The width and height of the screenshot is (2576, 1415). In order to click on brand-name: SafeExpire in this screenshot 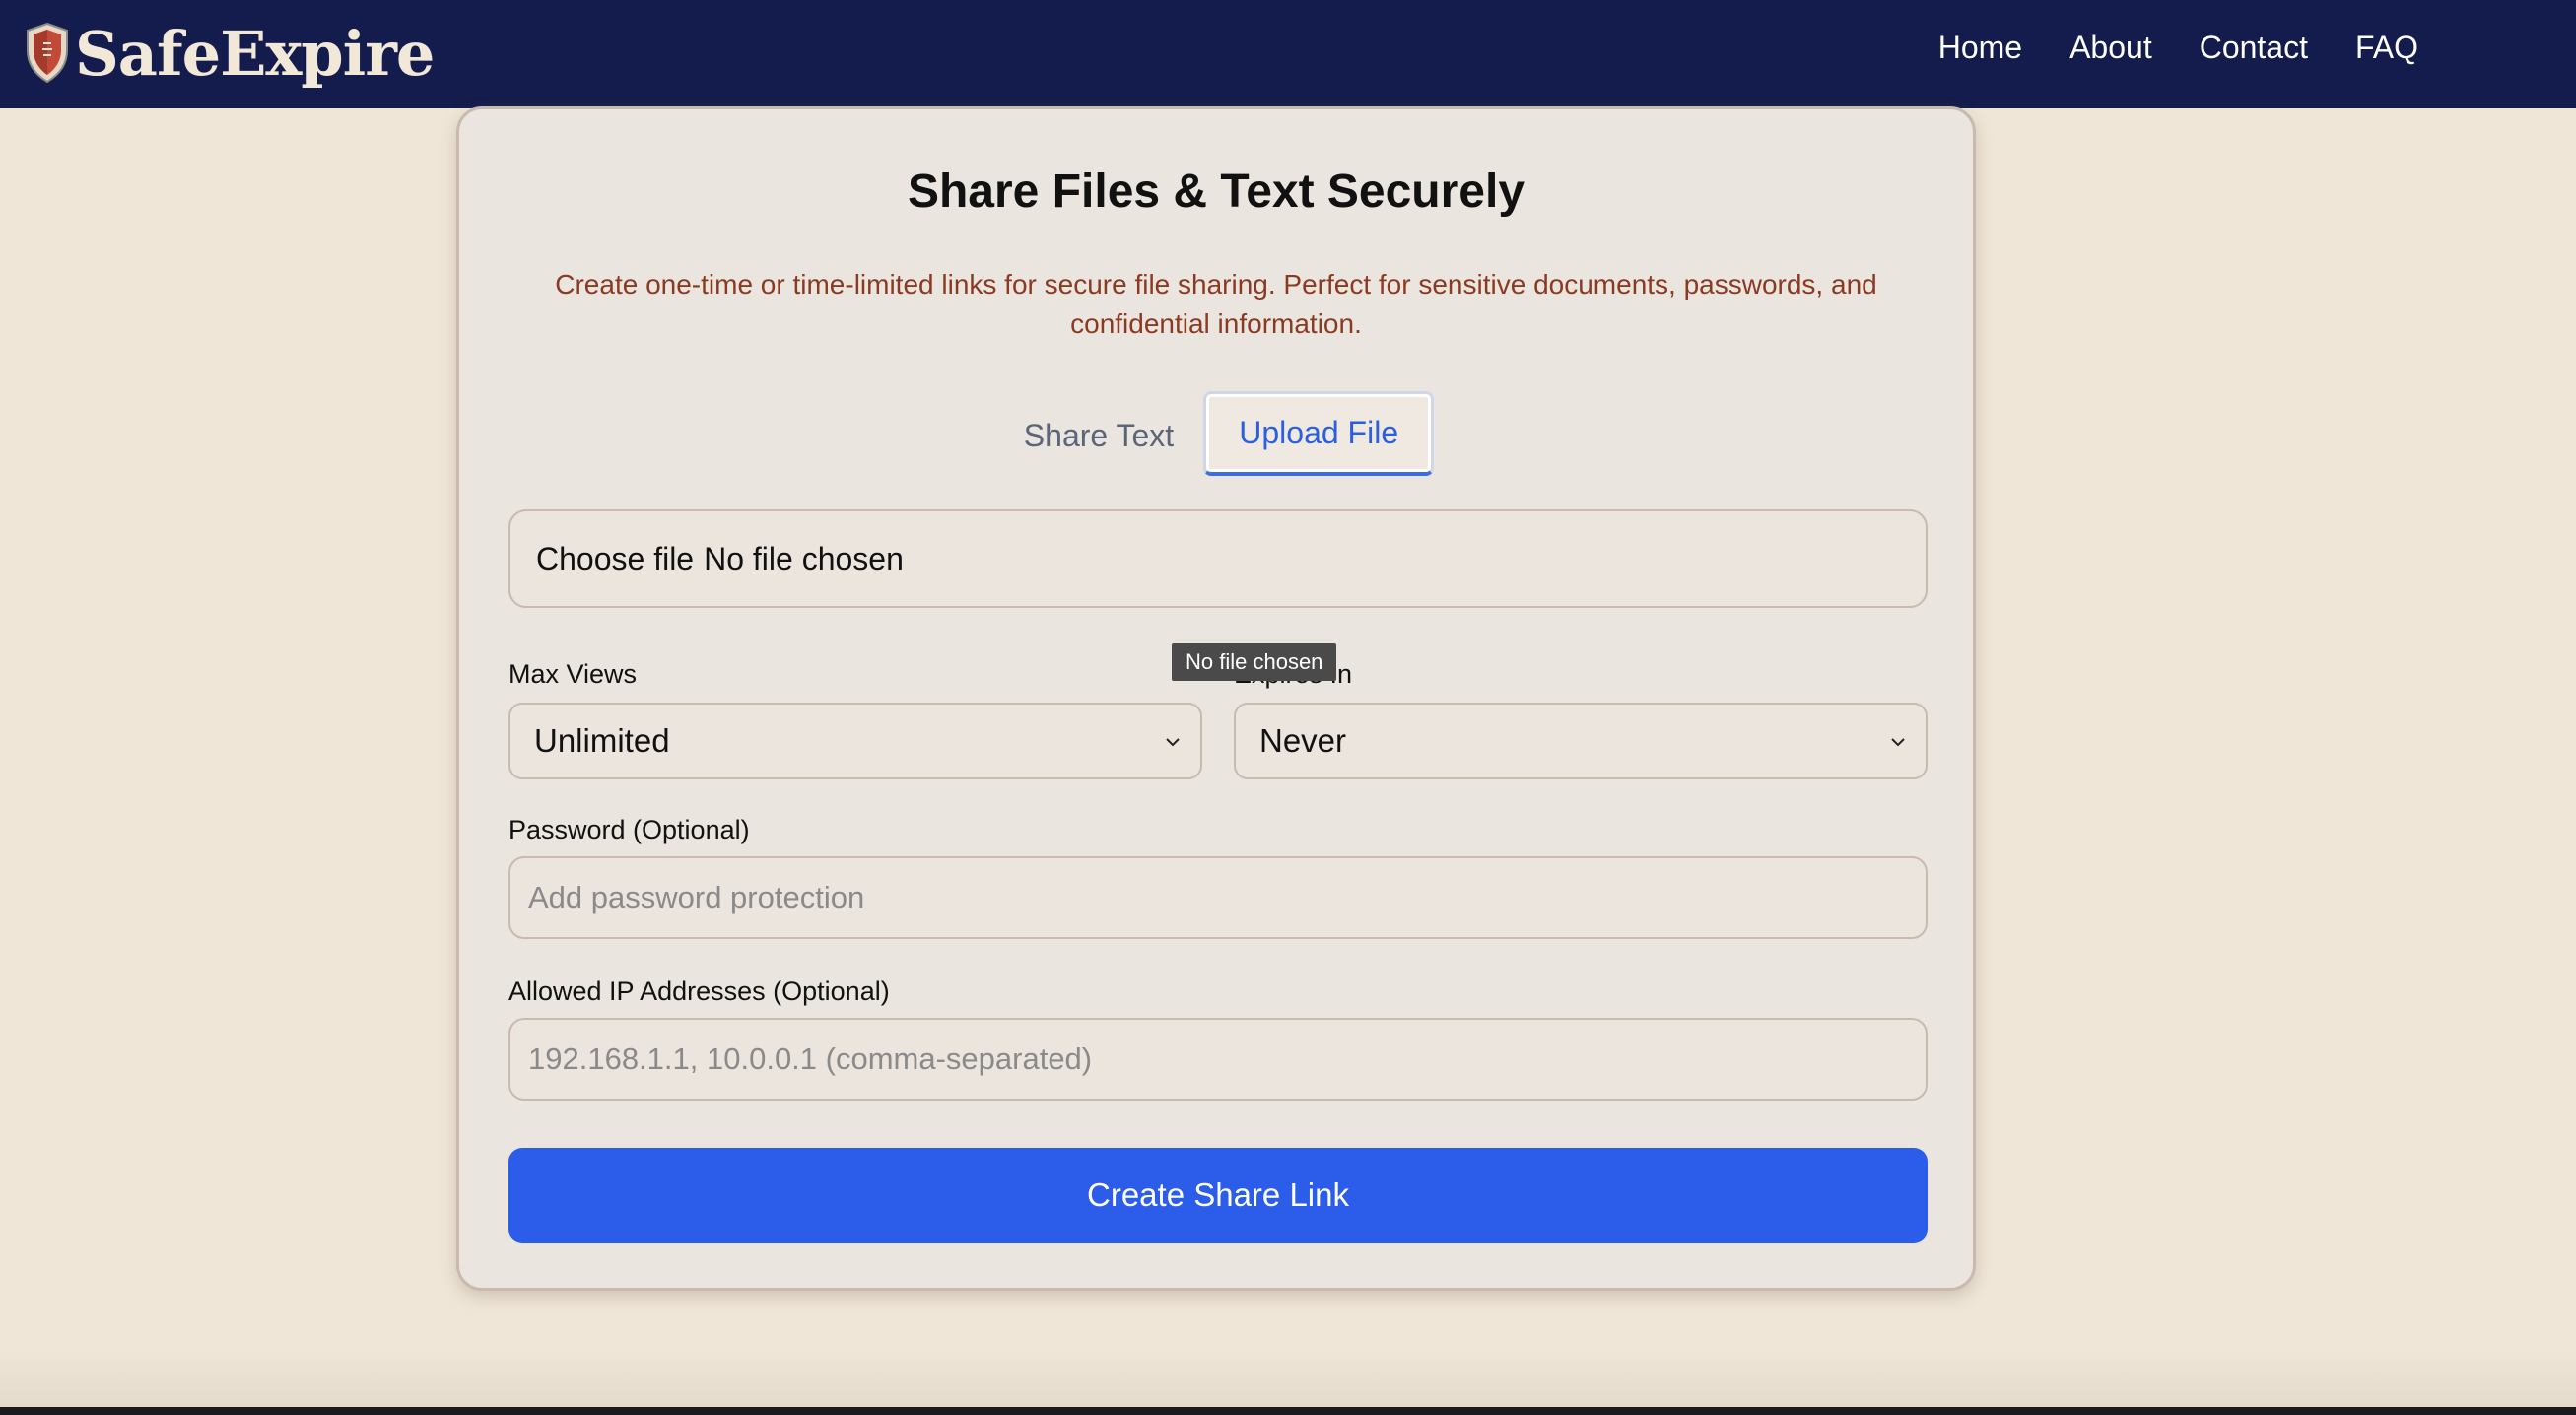, I will do `click(255, 54)`.